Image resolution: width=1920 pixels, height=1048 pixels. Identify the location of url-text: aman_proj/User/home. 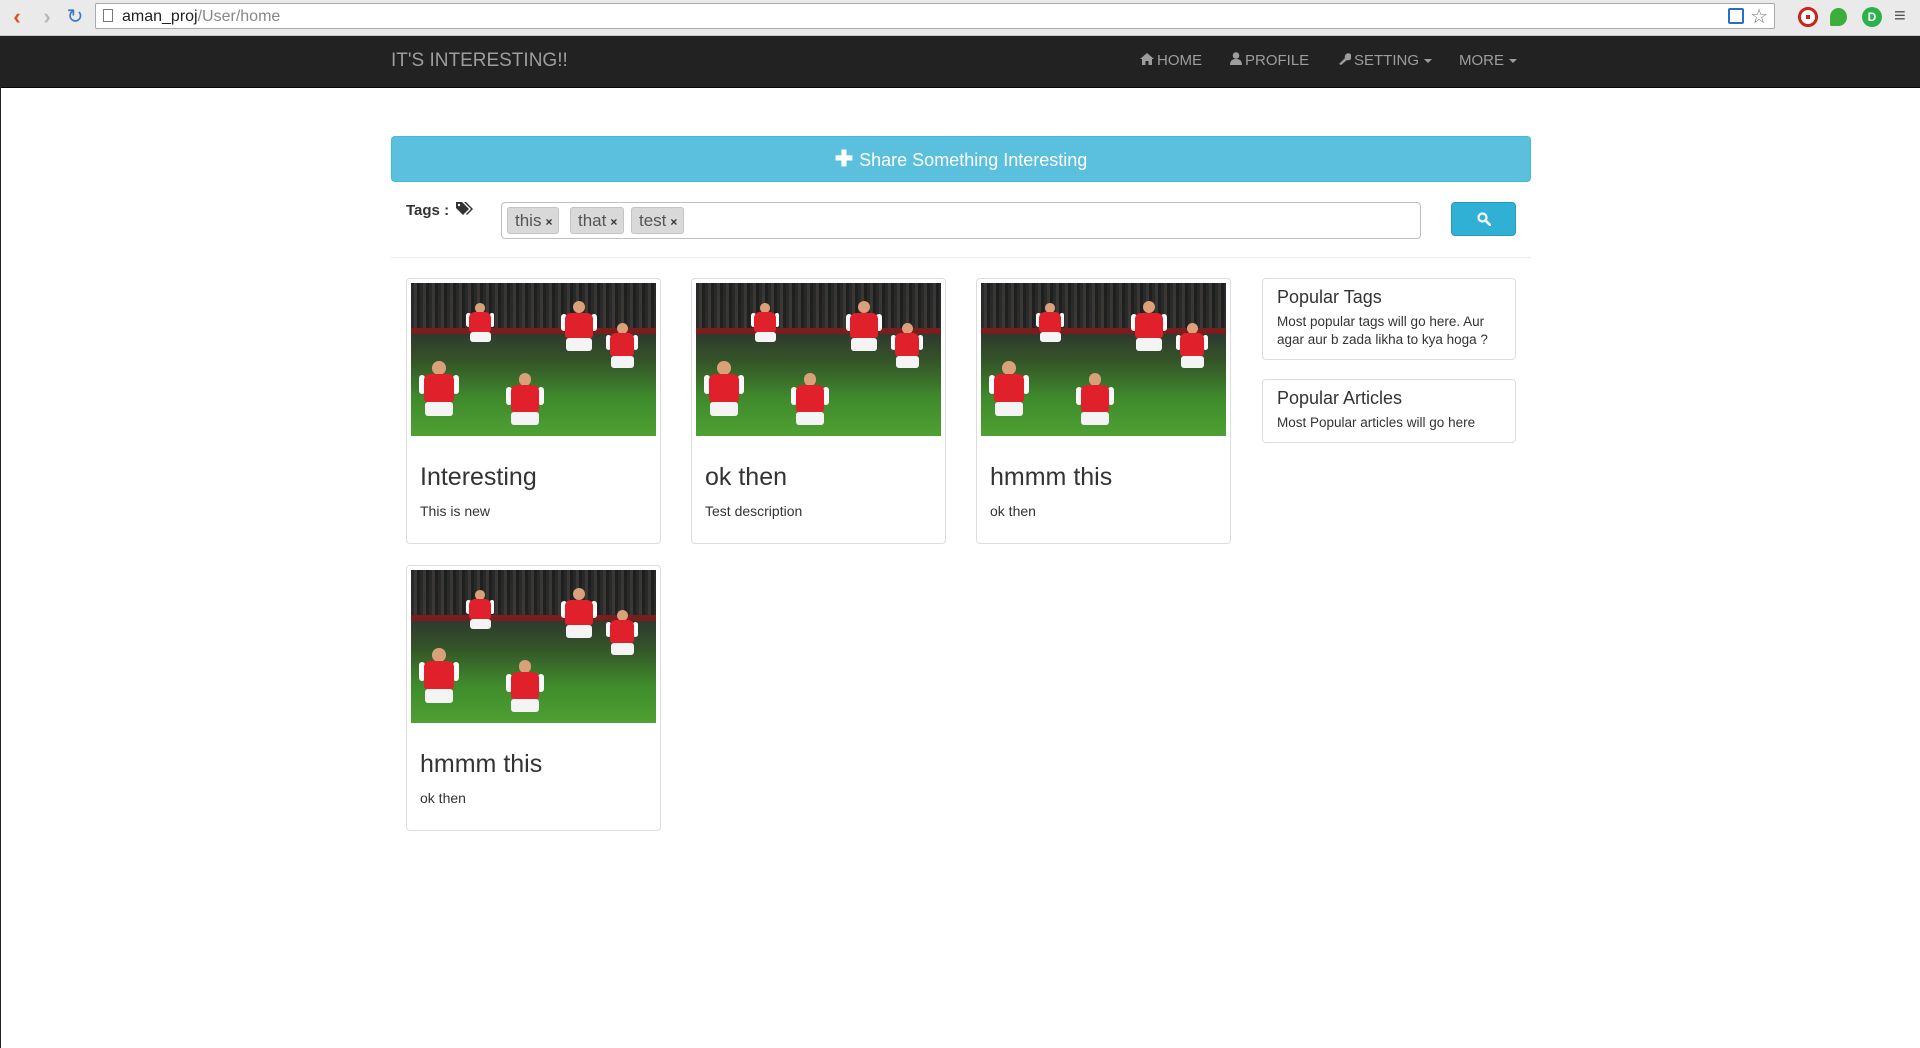
(201, 17).